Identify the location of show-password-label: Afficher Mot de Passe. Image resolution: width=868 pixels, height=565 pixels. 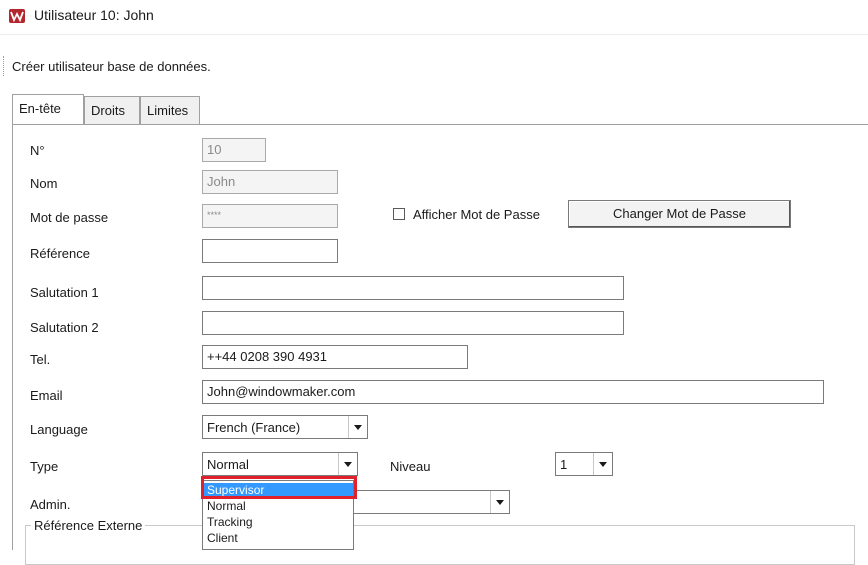
(476, 214).